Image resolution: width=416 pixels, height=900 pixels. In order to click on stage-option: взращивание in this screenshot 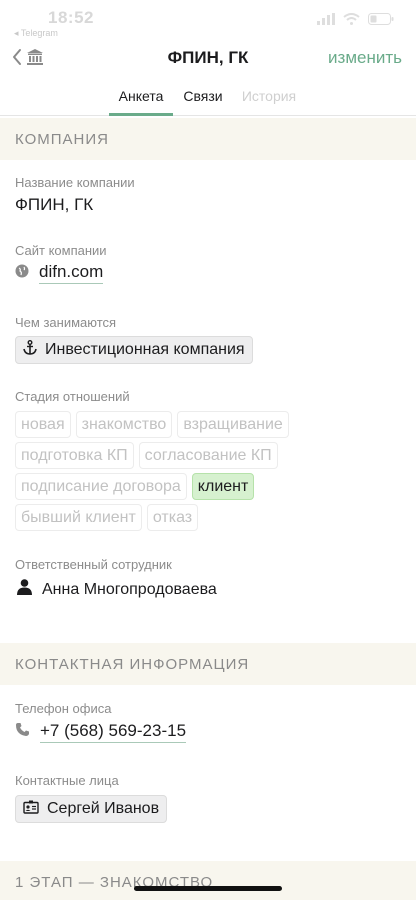, I will do `click(233, 424)`.